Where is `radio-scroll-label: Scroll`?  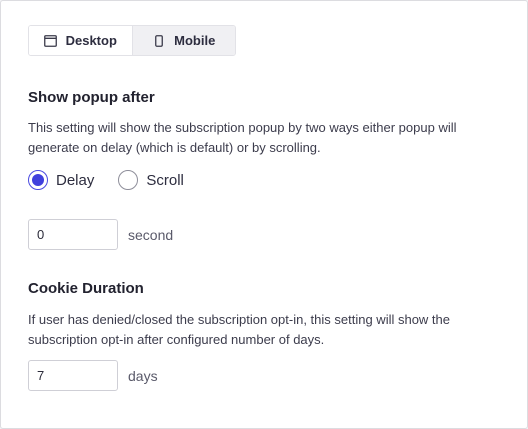 radio-scroll-label: Scroll is located at coordinates (165, 180).